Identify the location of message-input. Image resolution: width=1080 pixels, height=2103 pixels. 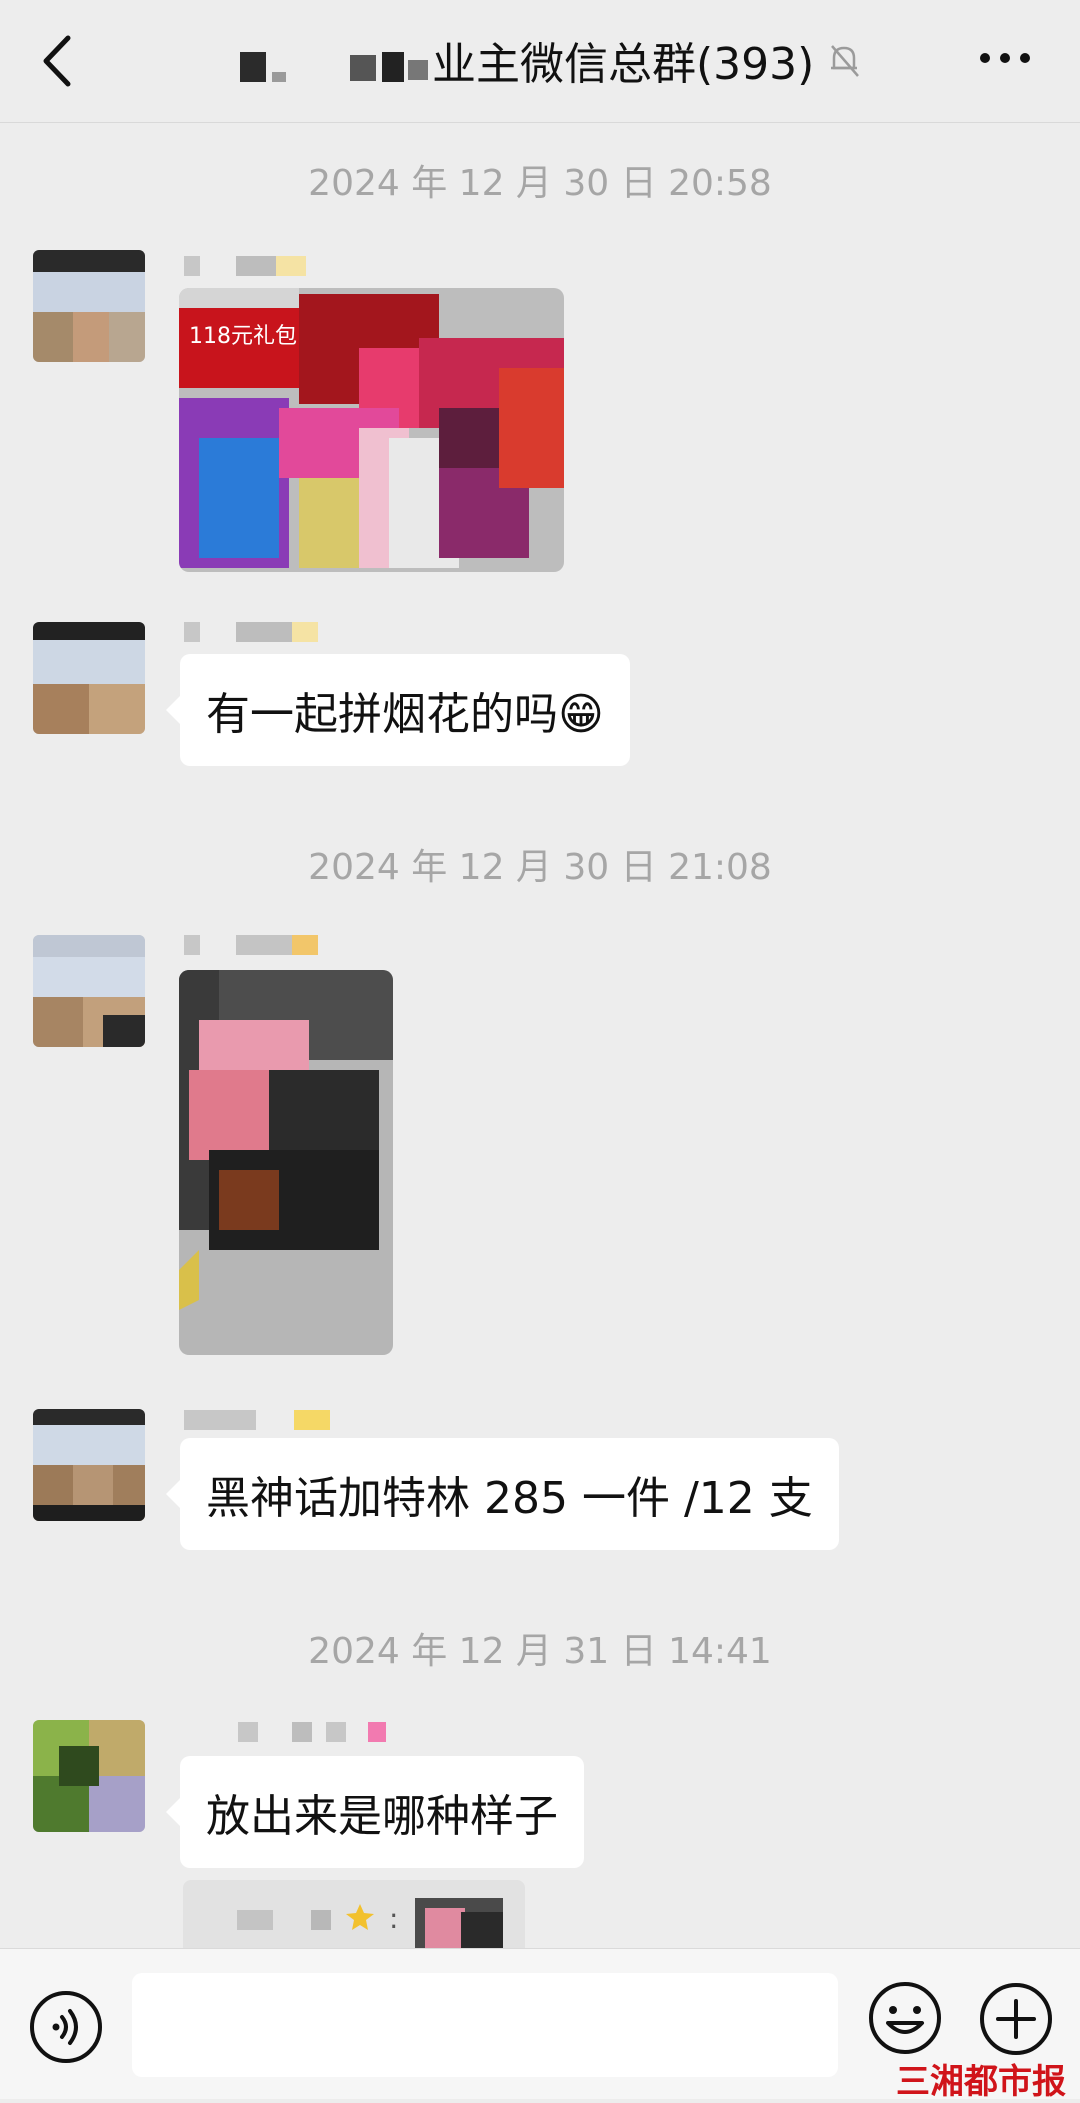
(485, 2025).